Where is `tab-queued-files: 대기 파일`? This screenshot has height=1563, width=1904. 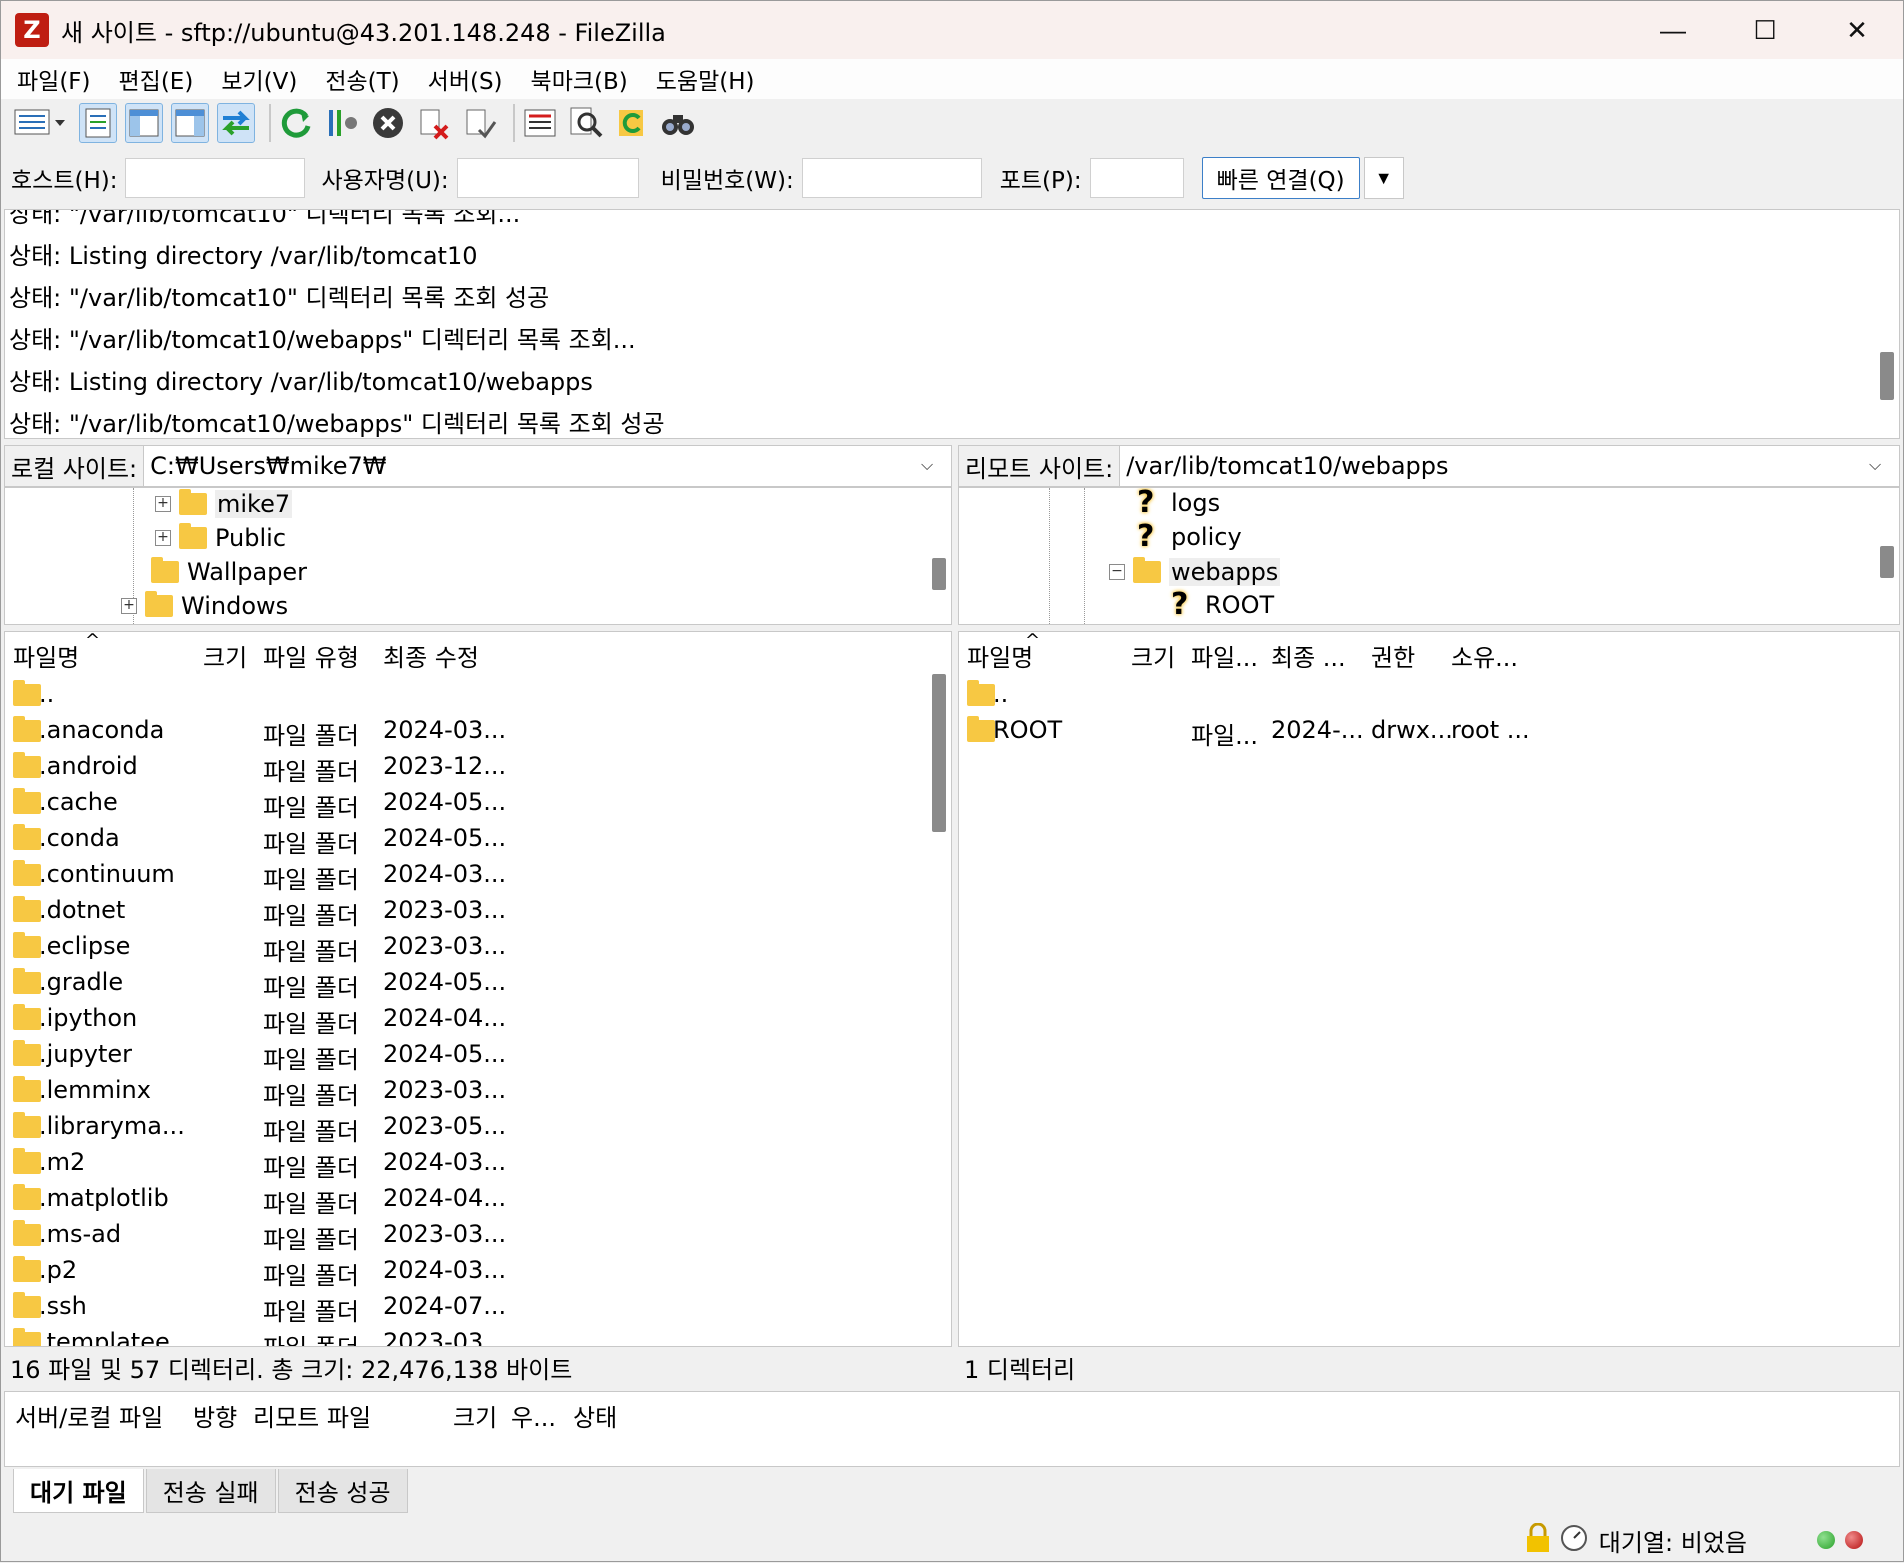
tab-queued-files: 대기 파일 is located at coordinates (78, 1491).